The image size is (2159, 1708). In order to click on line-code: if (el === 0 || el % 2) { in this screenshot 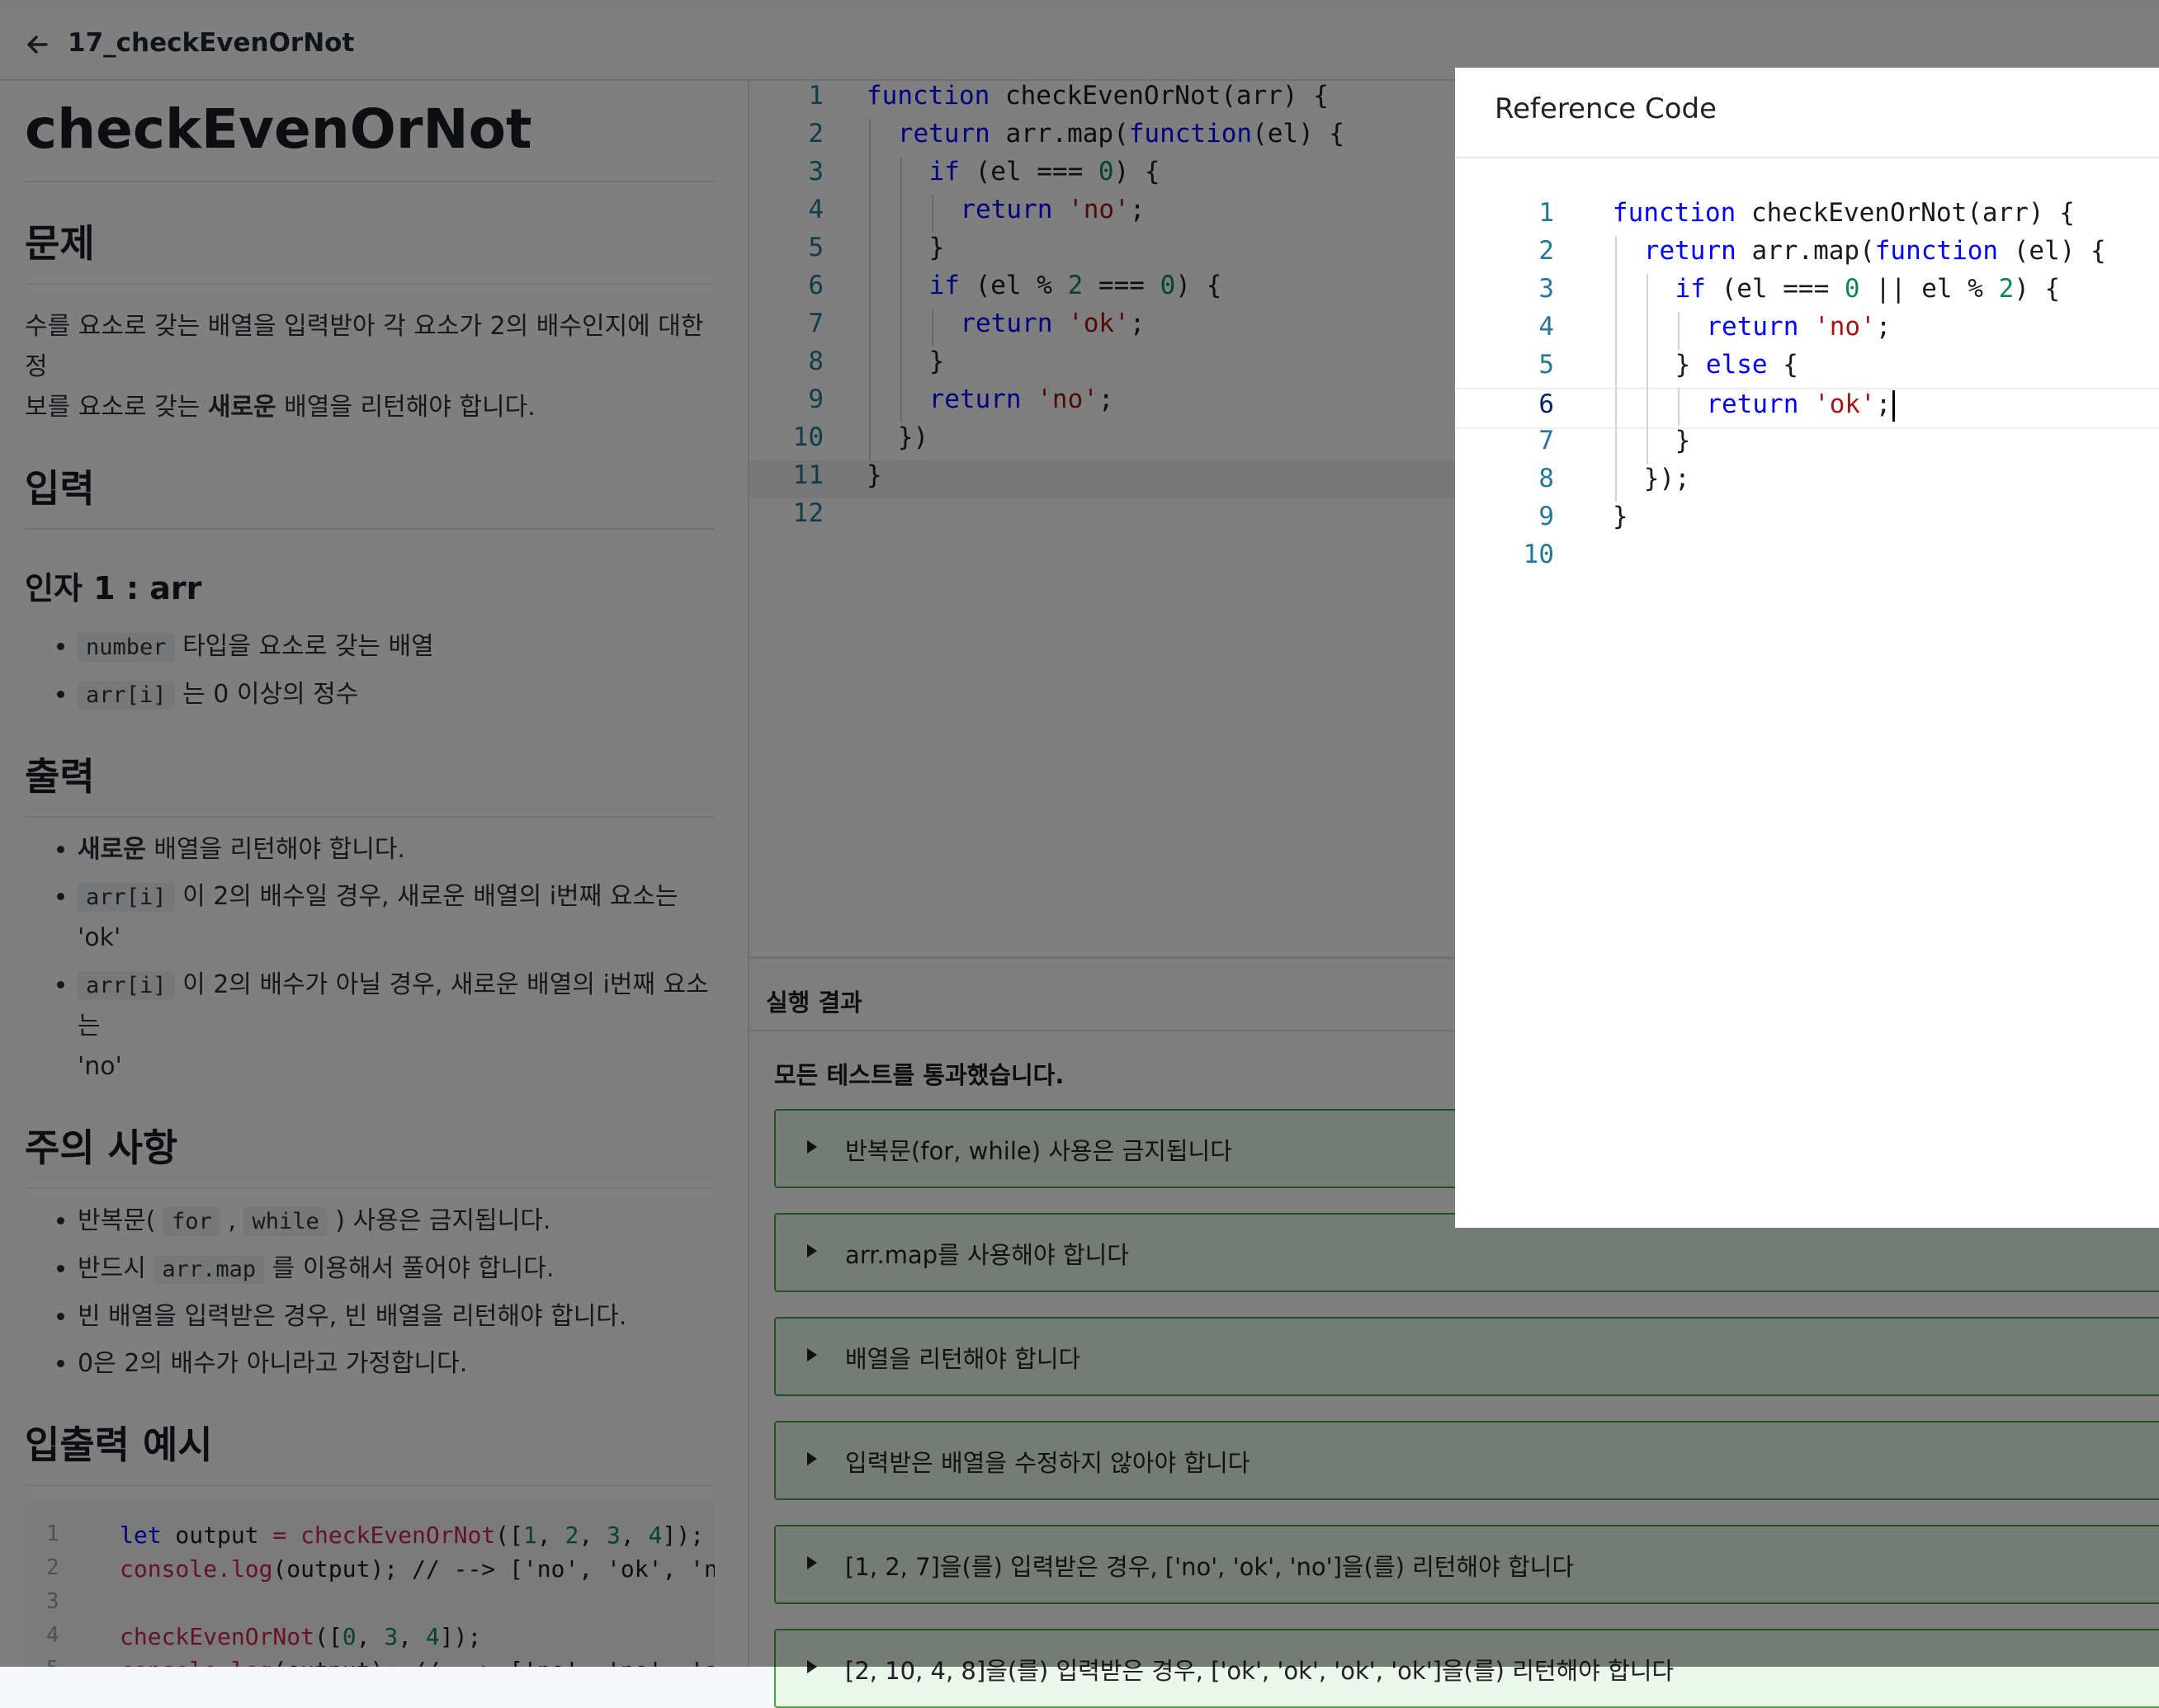, I will do `click(1868, 289)`.